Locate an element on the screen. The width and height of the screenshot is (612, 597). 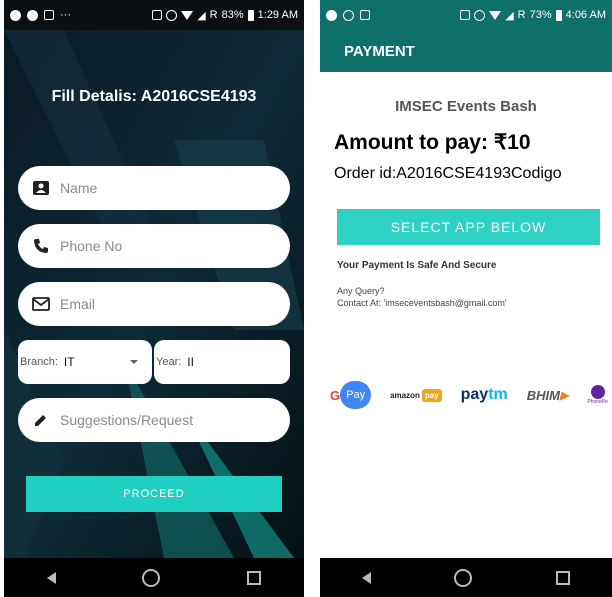
phone-icon is located at coordinates (41, 246).